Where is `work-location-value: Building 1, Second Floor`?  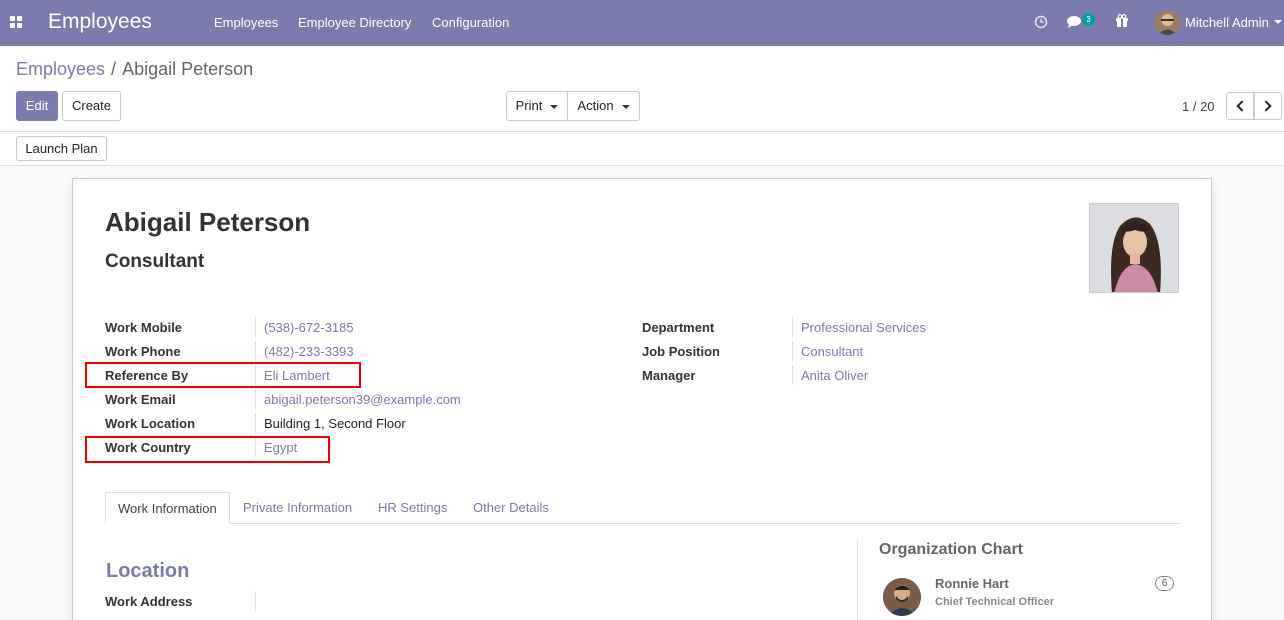
work-location-value: Building 1, Second Floor is located at coordinates (335, 423).